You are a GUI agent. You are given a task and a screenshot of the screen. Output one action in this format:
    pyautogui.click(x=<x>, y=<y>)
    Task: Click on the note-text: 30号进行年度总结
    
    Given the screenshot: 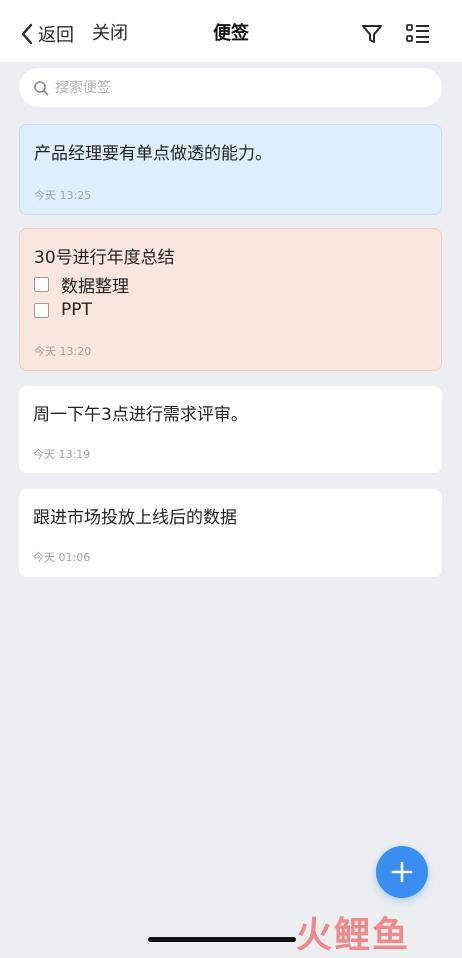 What is the action you would take?
    pyautogui.click(x=104, y=258)
    